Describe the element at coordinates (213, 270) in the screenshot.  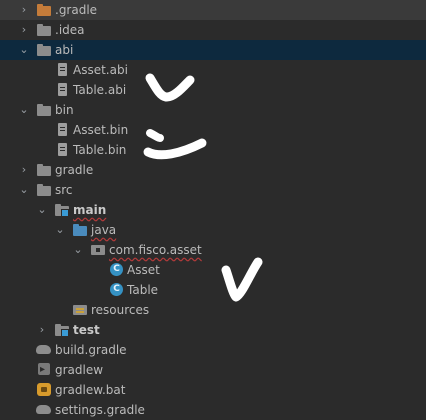
I see `tree-item-asset-class: C Asset` at that location.